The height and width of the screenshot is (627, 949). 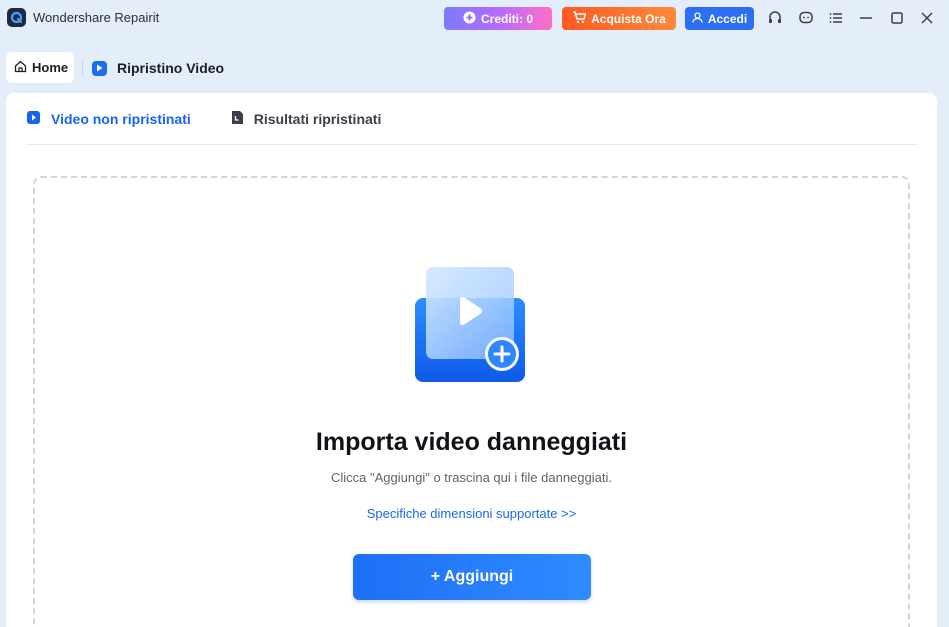 What do you see at coordinates (472, 577) in the screenshot?
I see `add-button: + Aggiungi` at bounding box center [472, 577].